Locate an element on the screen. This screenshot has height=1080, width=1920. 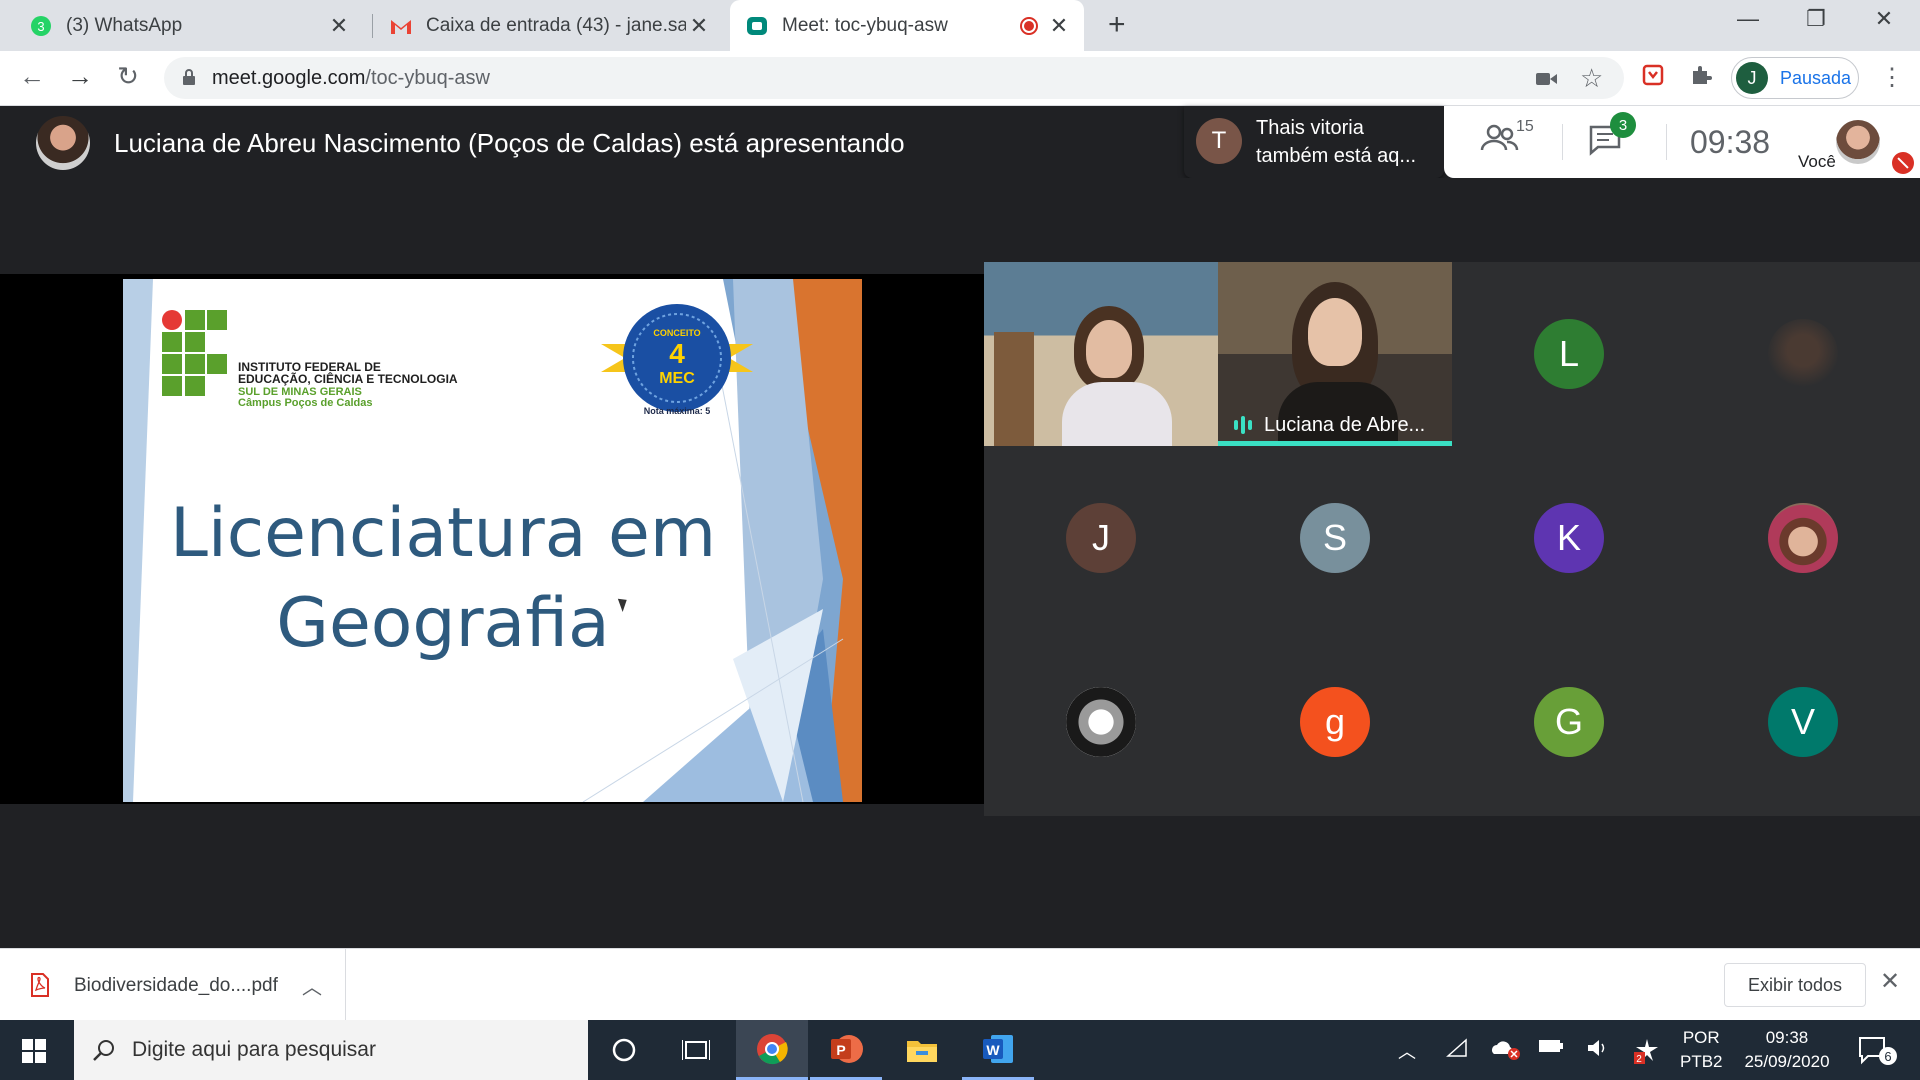
bookmark-star-icon: ☆ is located at coordinates (1591, 78).